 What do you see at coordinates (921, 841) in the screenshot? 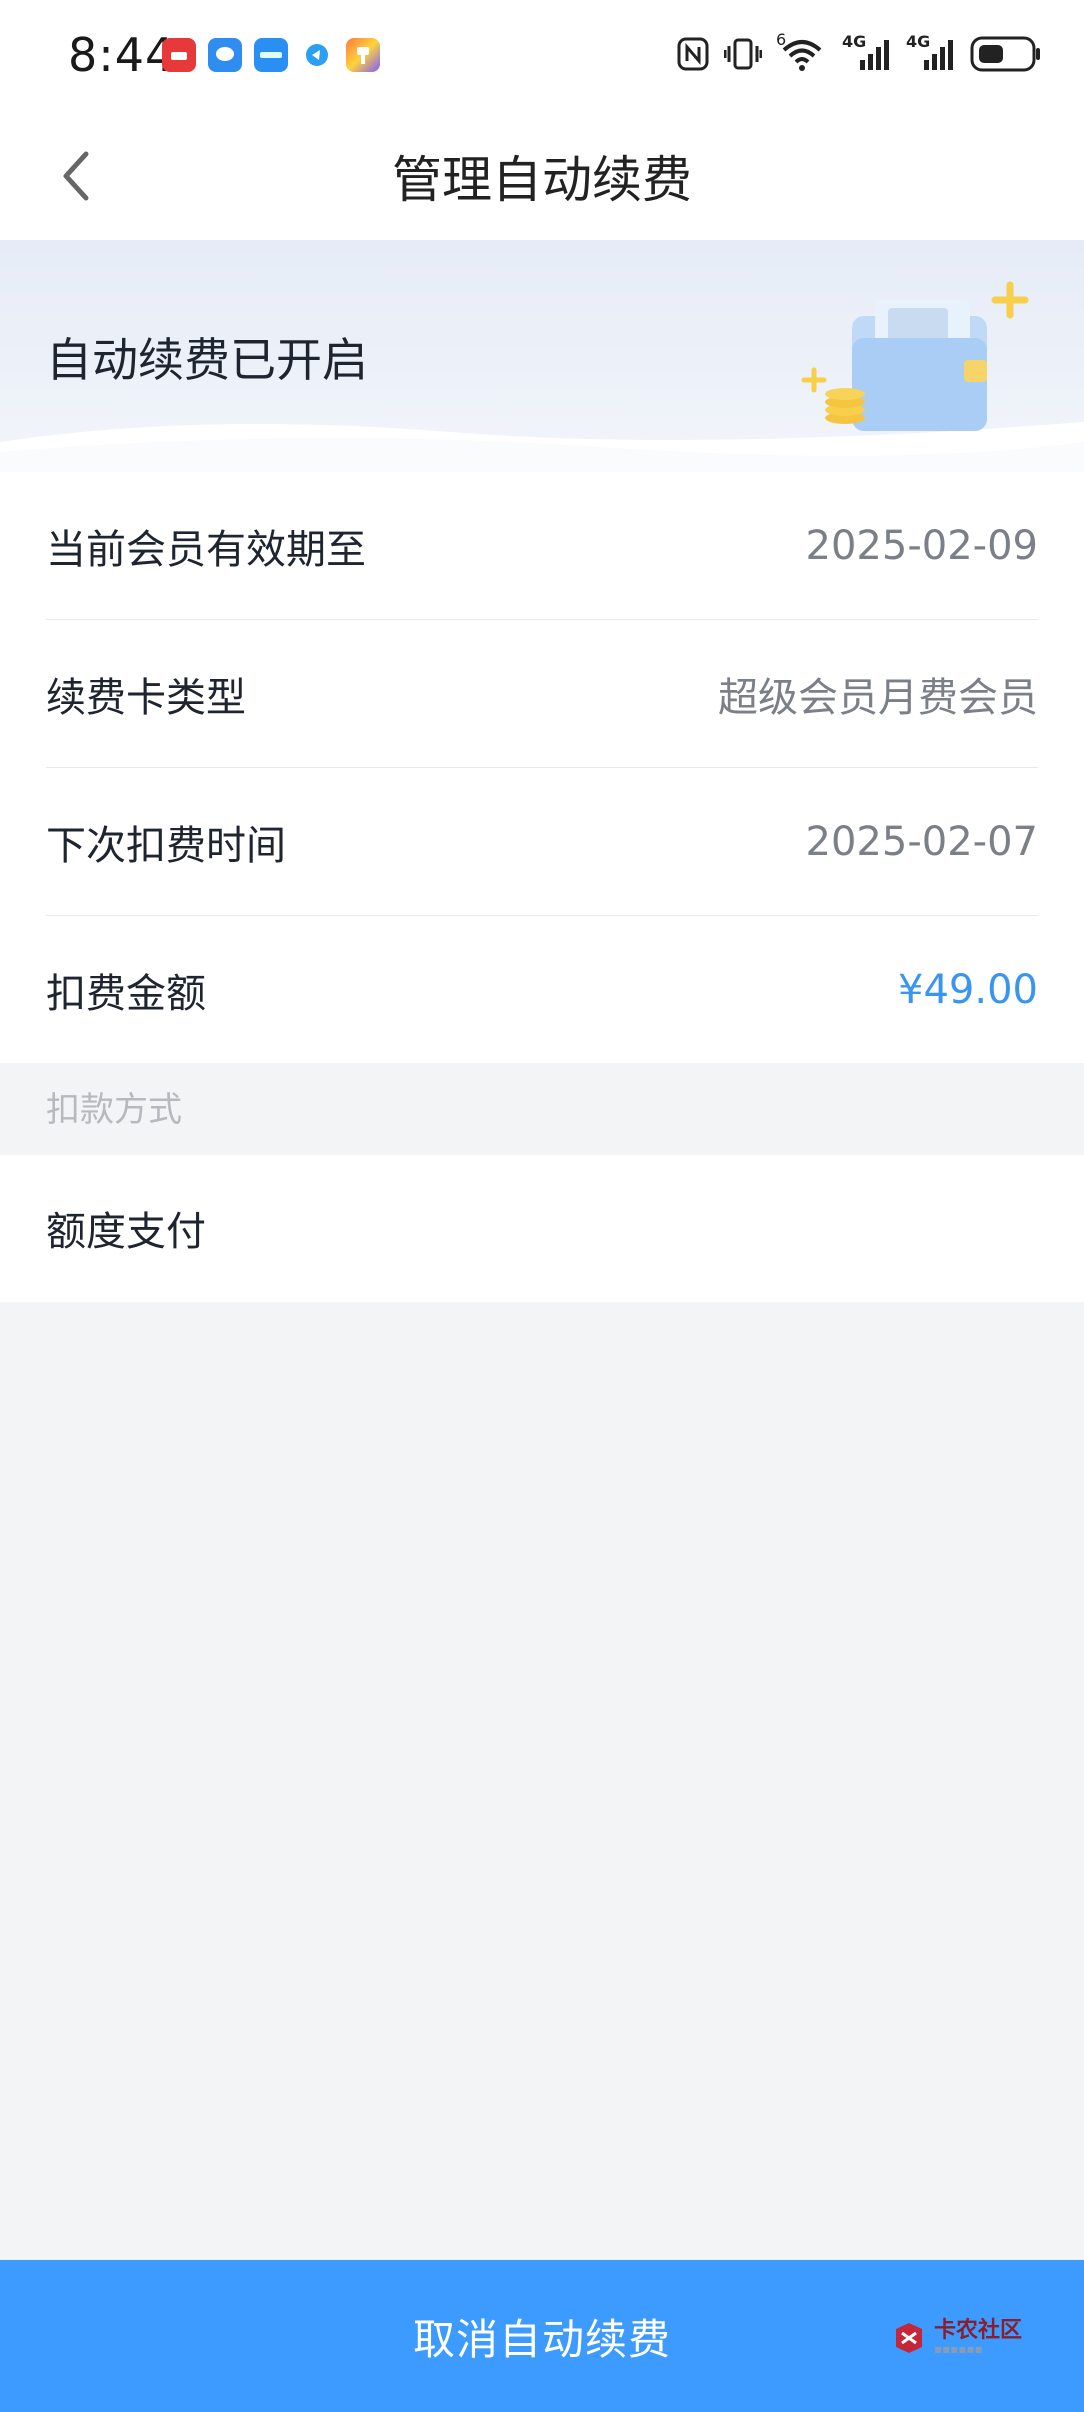
I see `next-charge-value: 2025-02-07` at bounding box center [921, 841].